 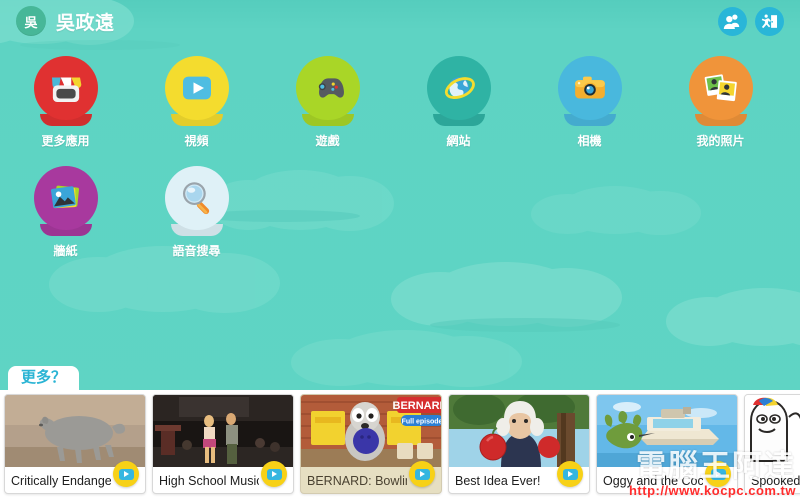 What do you see at coordinates (65, 141) in the screenshot?
I see `app-label: 更多應用` at bounding box center [65, 141].